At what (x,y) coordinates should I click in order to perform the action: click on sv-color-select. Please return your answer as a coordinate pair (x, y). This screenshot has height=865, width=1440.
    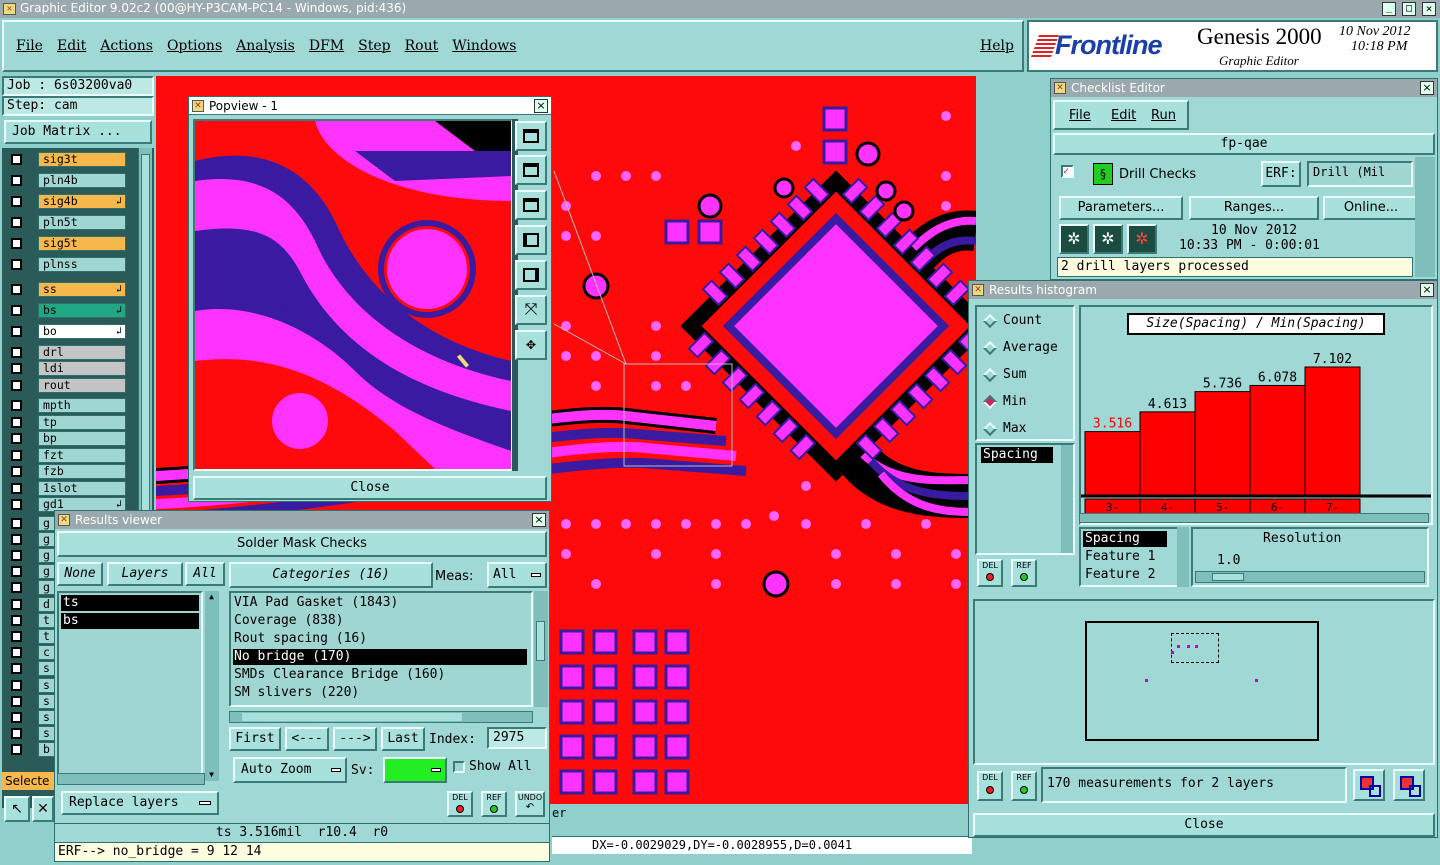
    Looking at the image, I should click on (415, 770).